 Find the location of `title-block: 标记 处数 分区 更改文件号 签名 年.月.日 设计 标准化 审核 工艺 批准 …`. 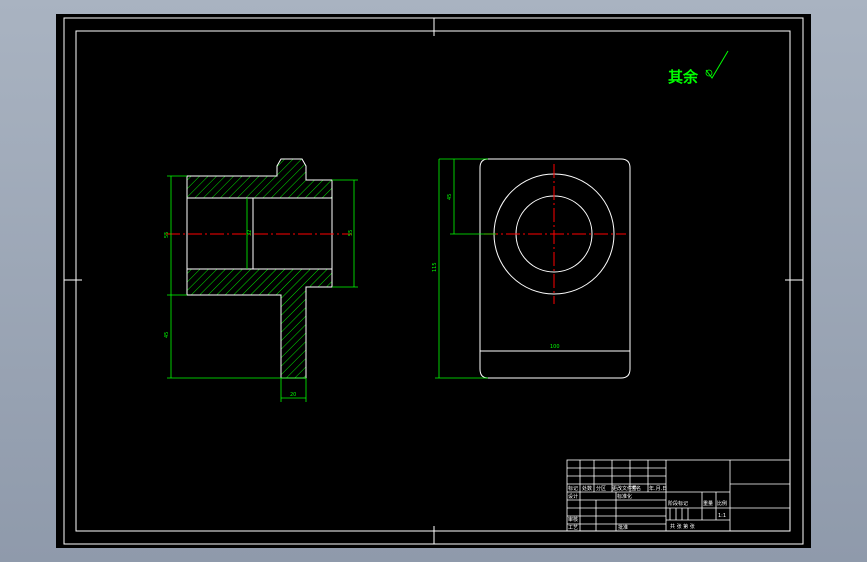

title-block: 标记 处数 分区 更改文件号 签名 年.月.日 设计 标准化 审核 工艺 批准 … is located at coordinates (678, 495).